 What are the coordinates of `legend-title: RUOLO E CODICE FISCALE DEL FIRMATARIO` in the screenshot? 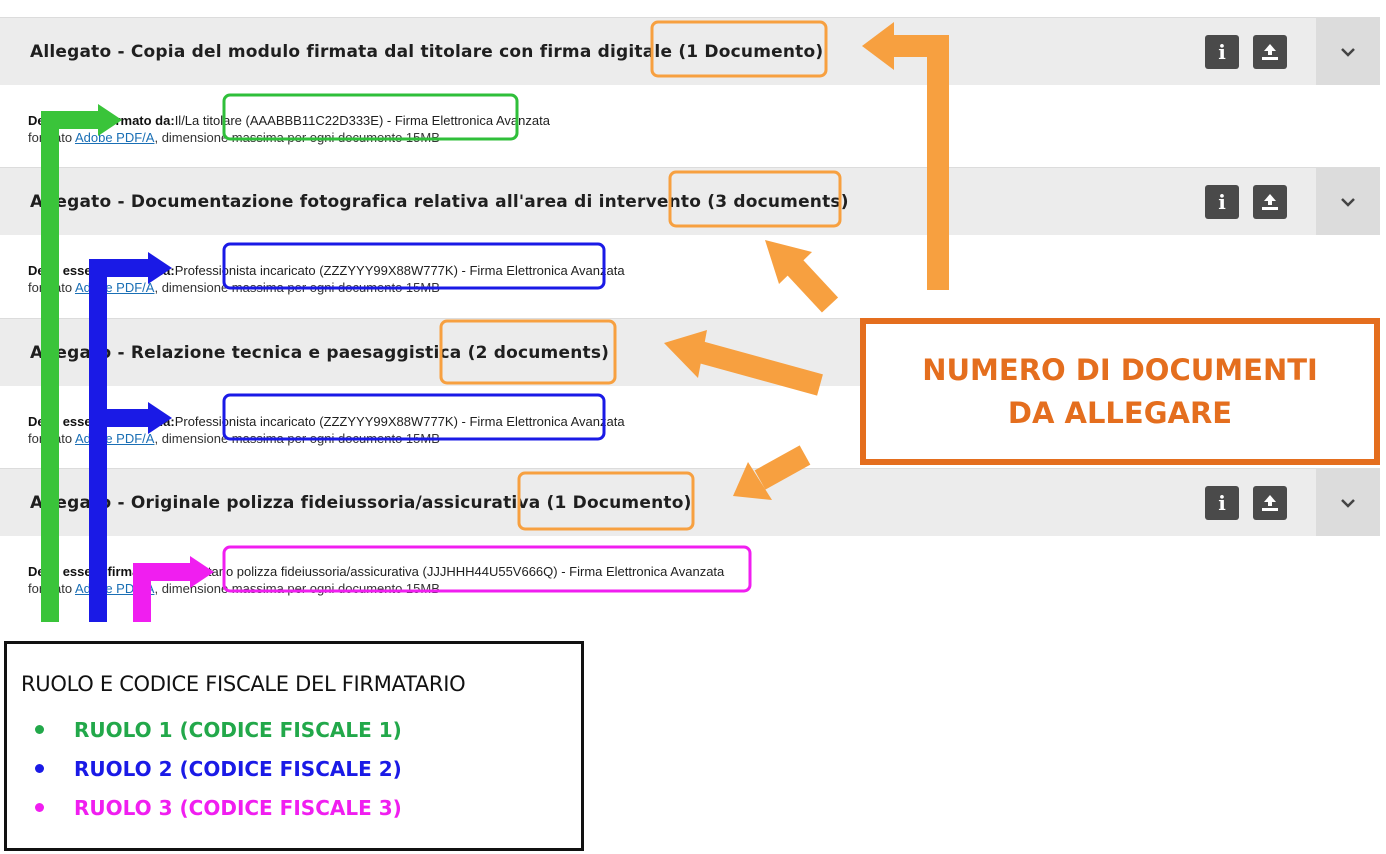 It's located at (243, 684).